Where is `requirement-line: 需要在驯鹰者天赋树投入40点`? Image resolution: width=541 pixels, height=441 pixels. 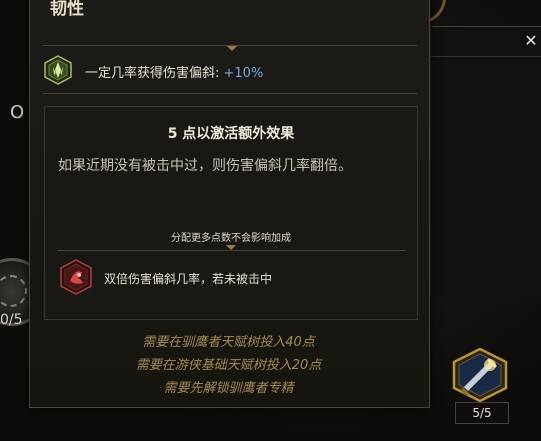
requirement-line: 需要在驯鹰者天赋树投入40点 is located at coordinates (228, 342).